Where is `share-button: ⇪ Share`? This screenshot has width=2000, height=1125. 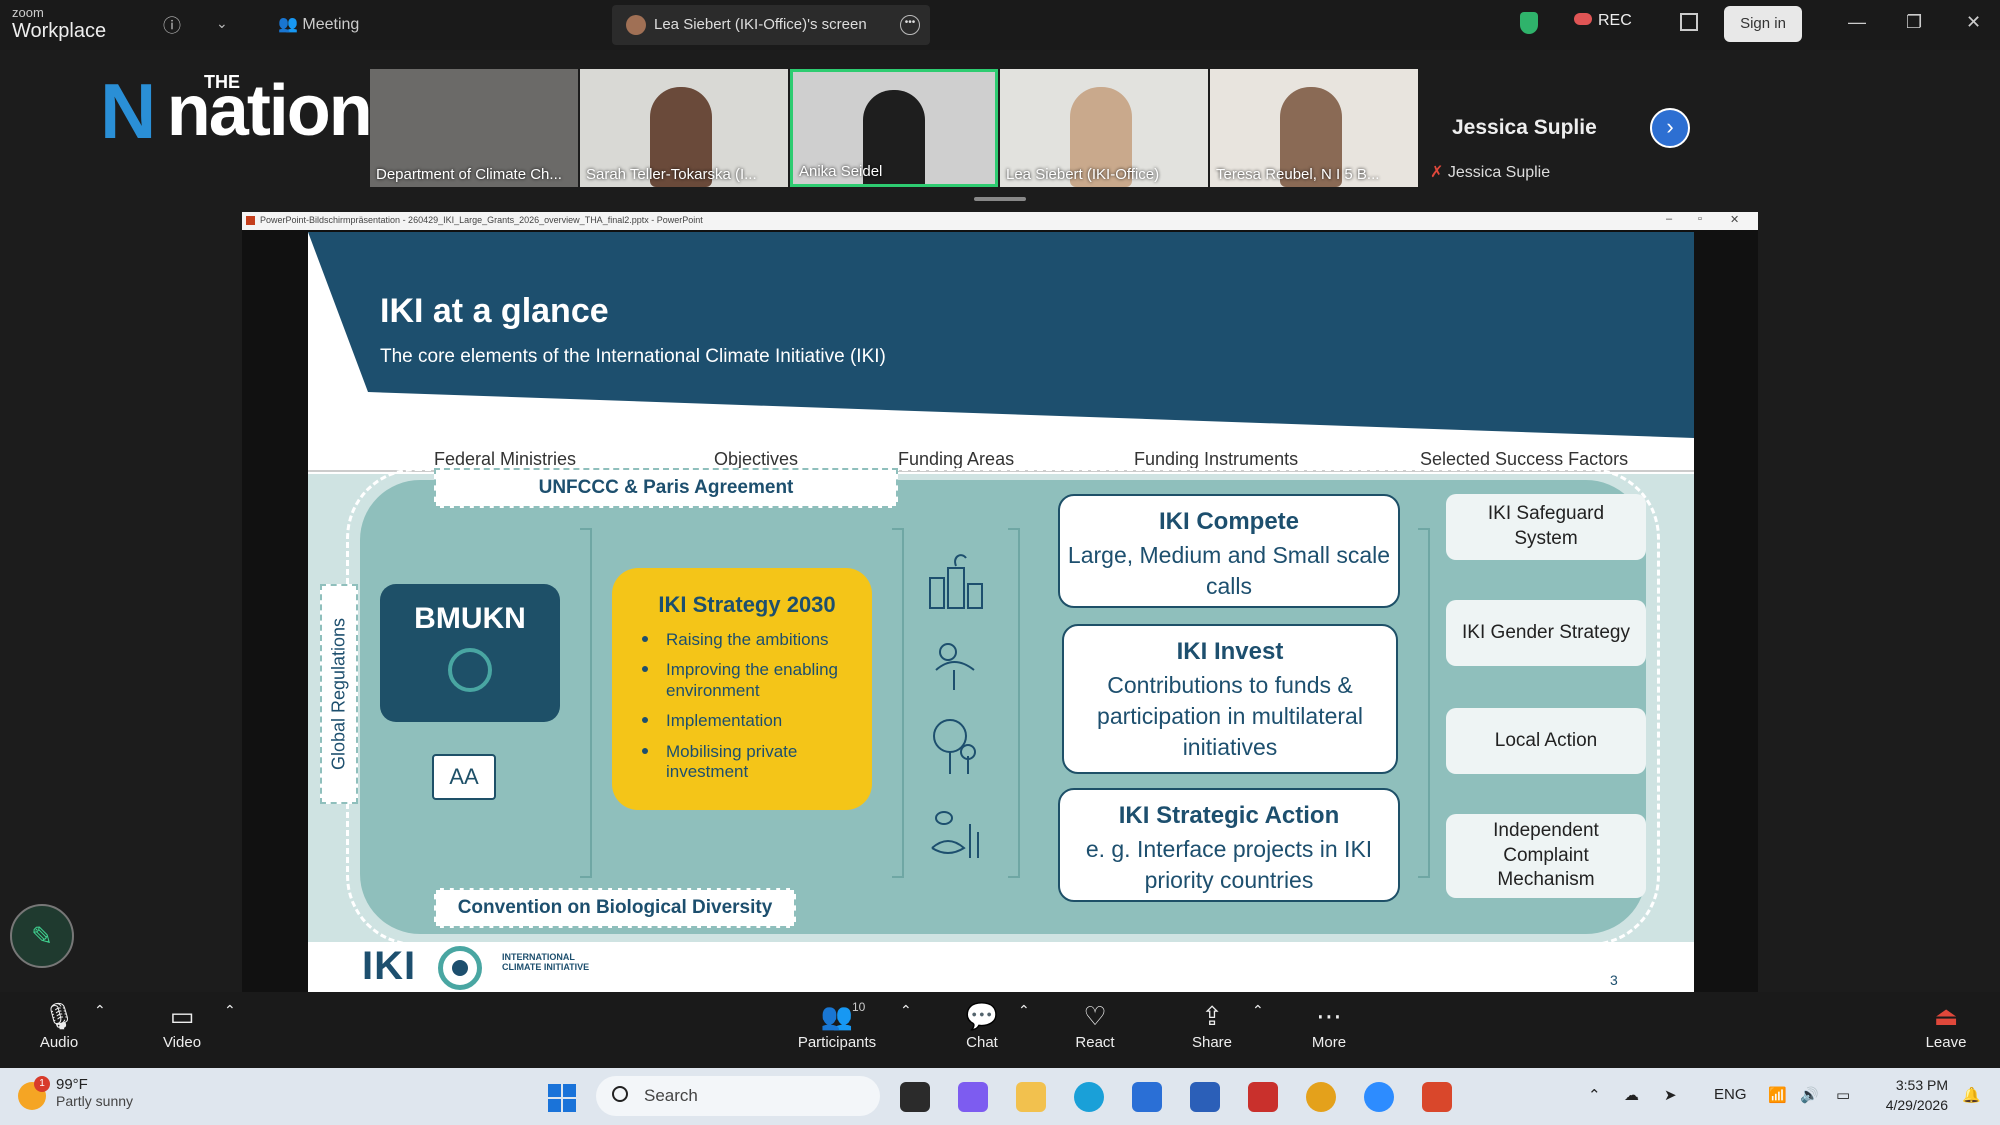 share-button: ⇪ Share is located at coordinates (1212, 1024).